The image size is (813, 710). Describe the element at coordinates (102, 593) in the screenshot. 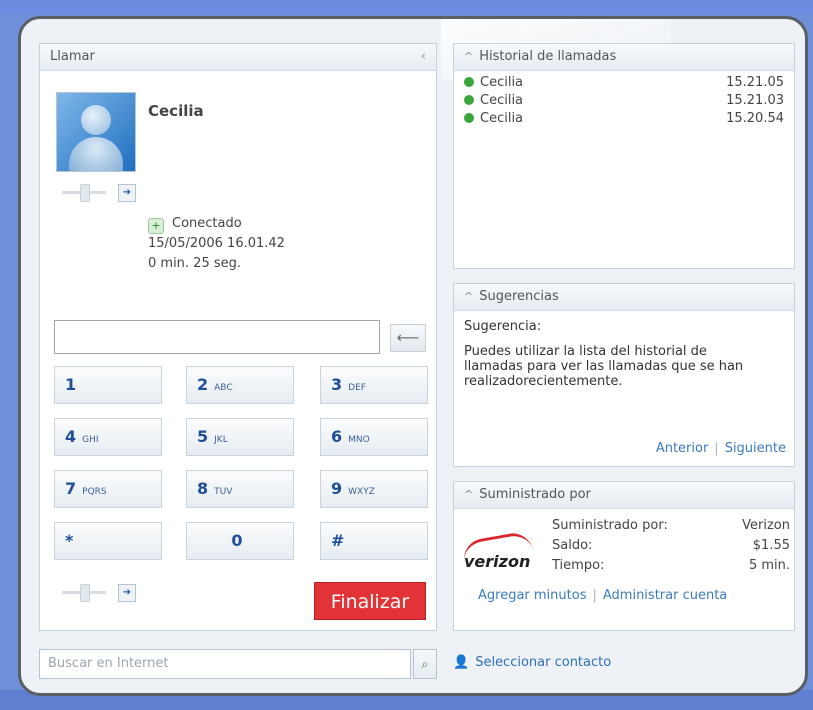

I see `mic-volume-control: ➜` at that location.